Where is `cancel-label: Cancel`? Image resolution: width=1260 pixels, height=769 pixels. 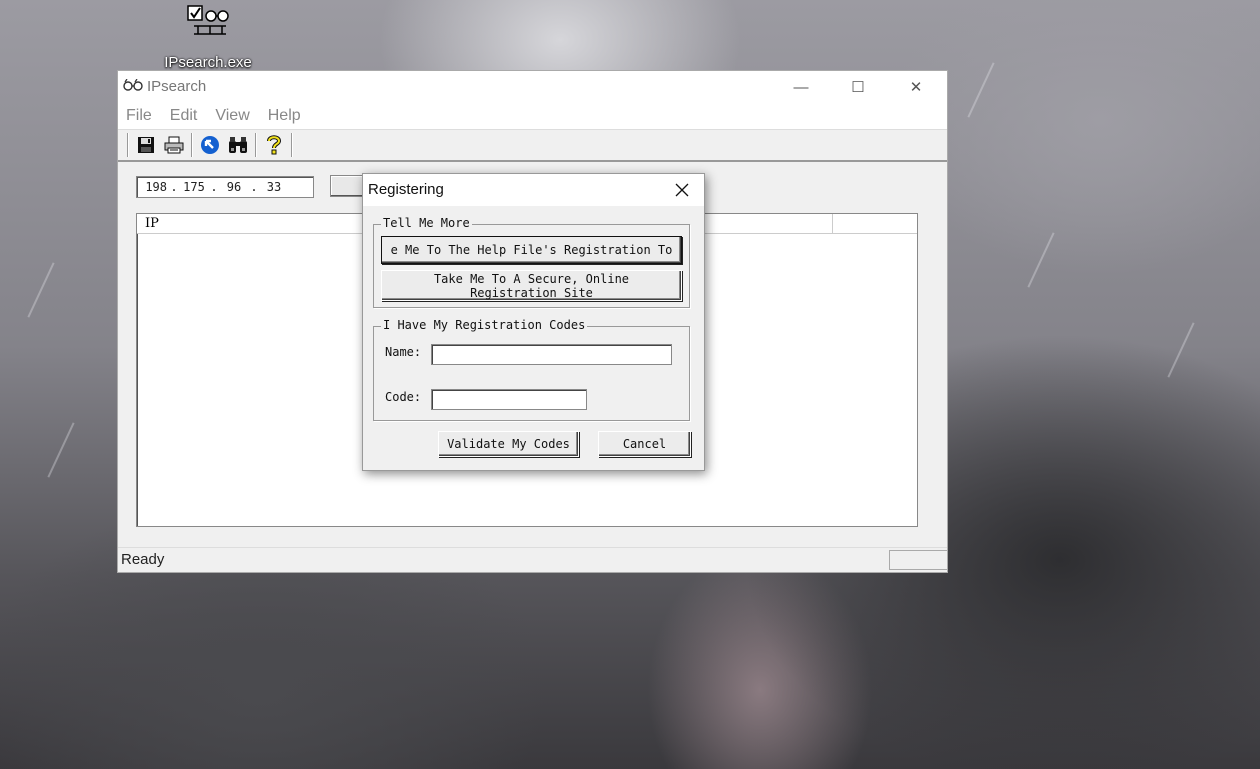 cancel-label: Cancel is located at coordinates (644, 444).